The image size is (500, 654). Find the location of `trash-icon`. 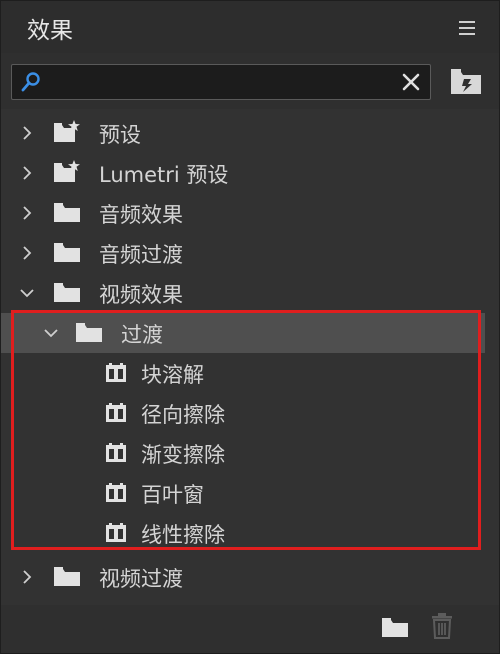

trash-icon is located at coordinates (442, 626).